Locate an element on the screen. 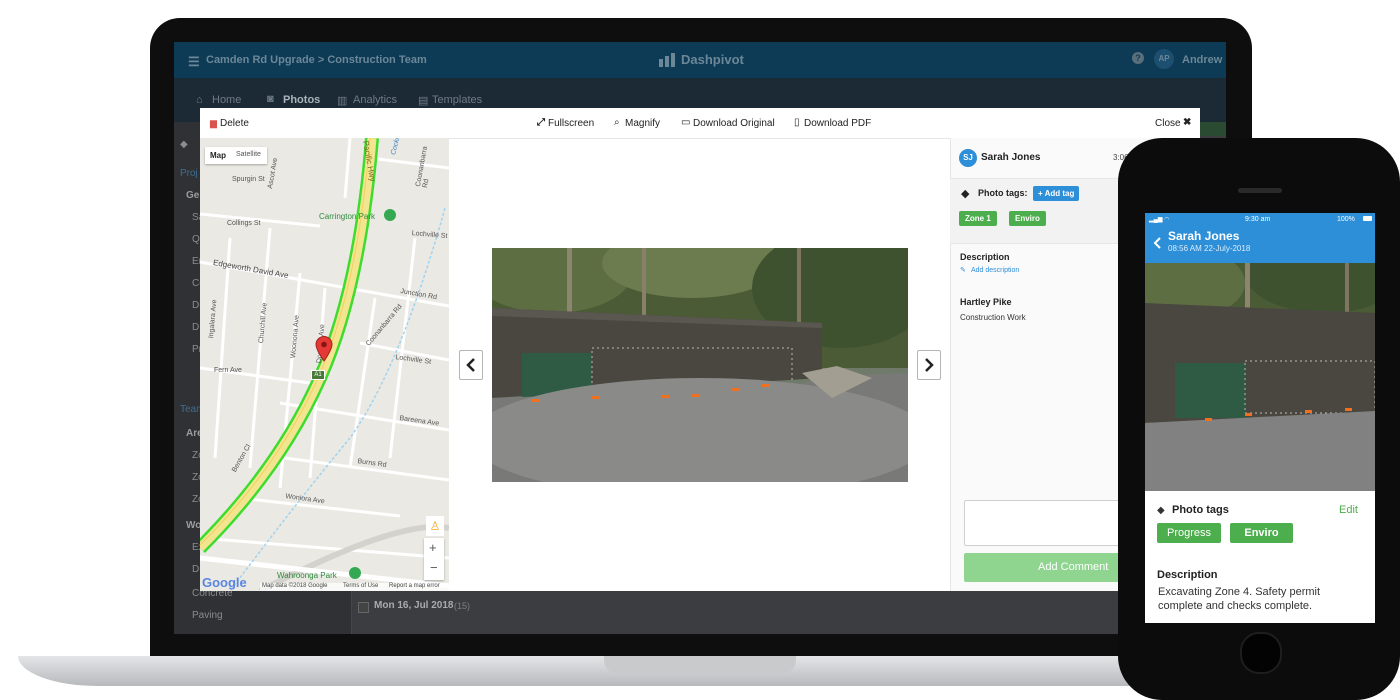  add-description-link: Add description is located at coordinates (995, 270).